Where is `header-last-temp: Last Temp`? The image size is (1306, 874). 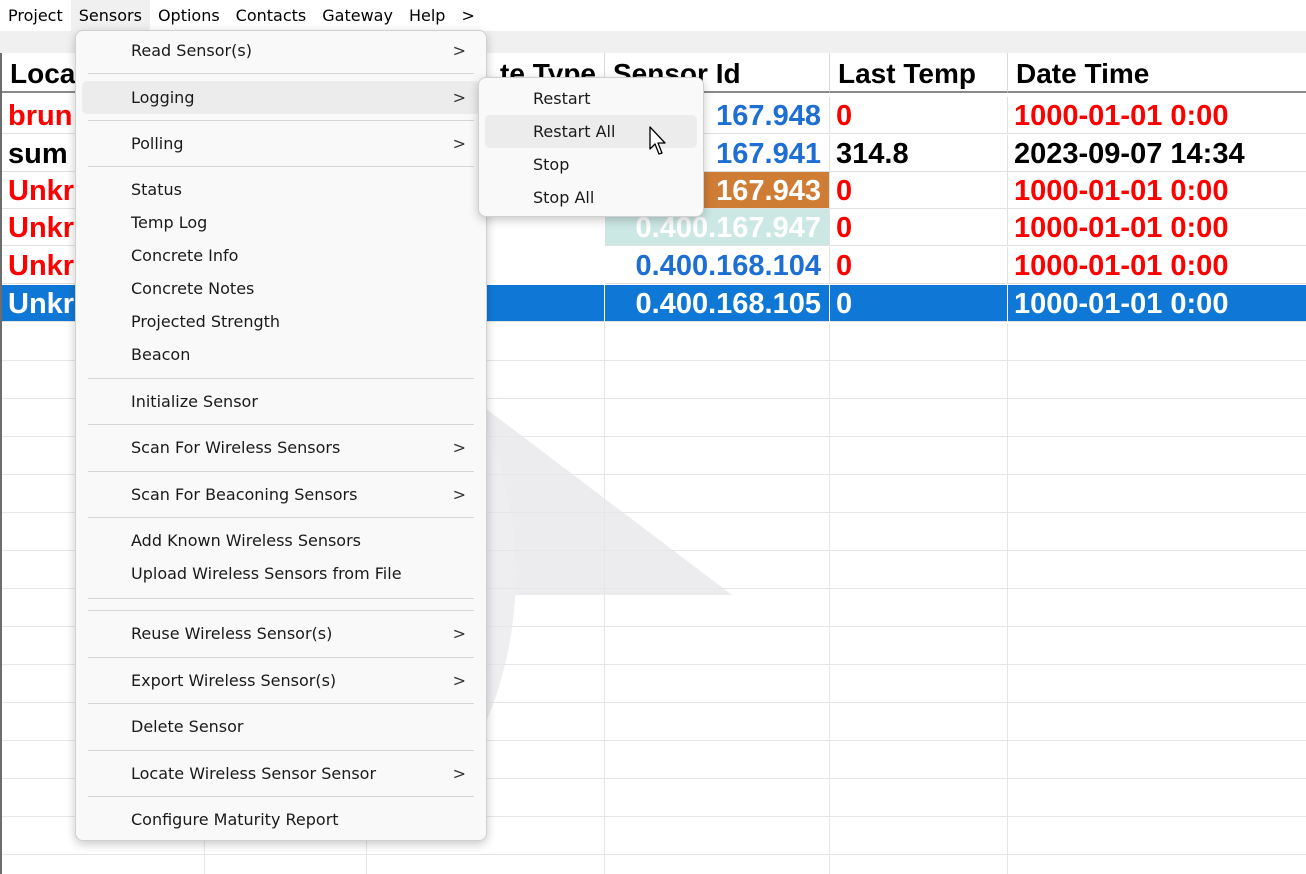
header-last-temp: Last Temp is located at coordinates (919, 73).